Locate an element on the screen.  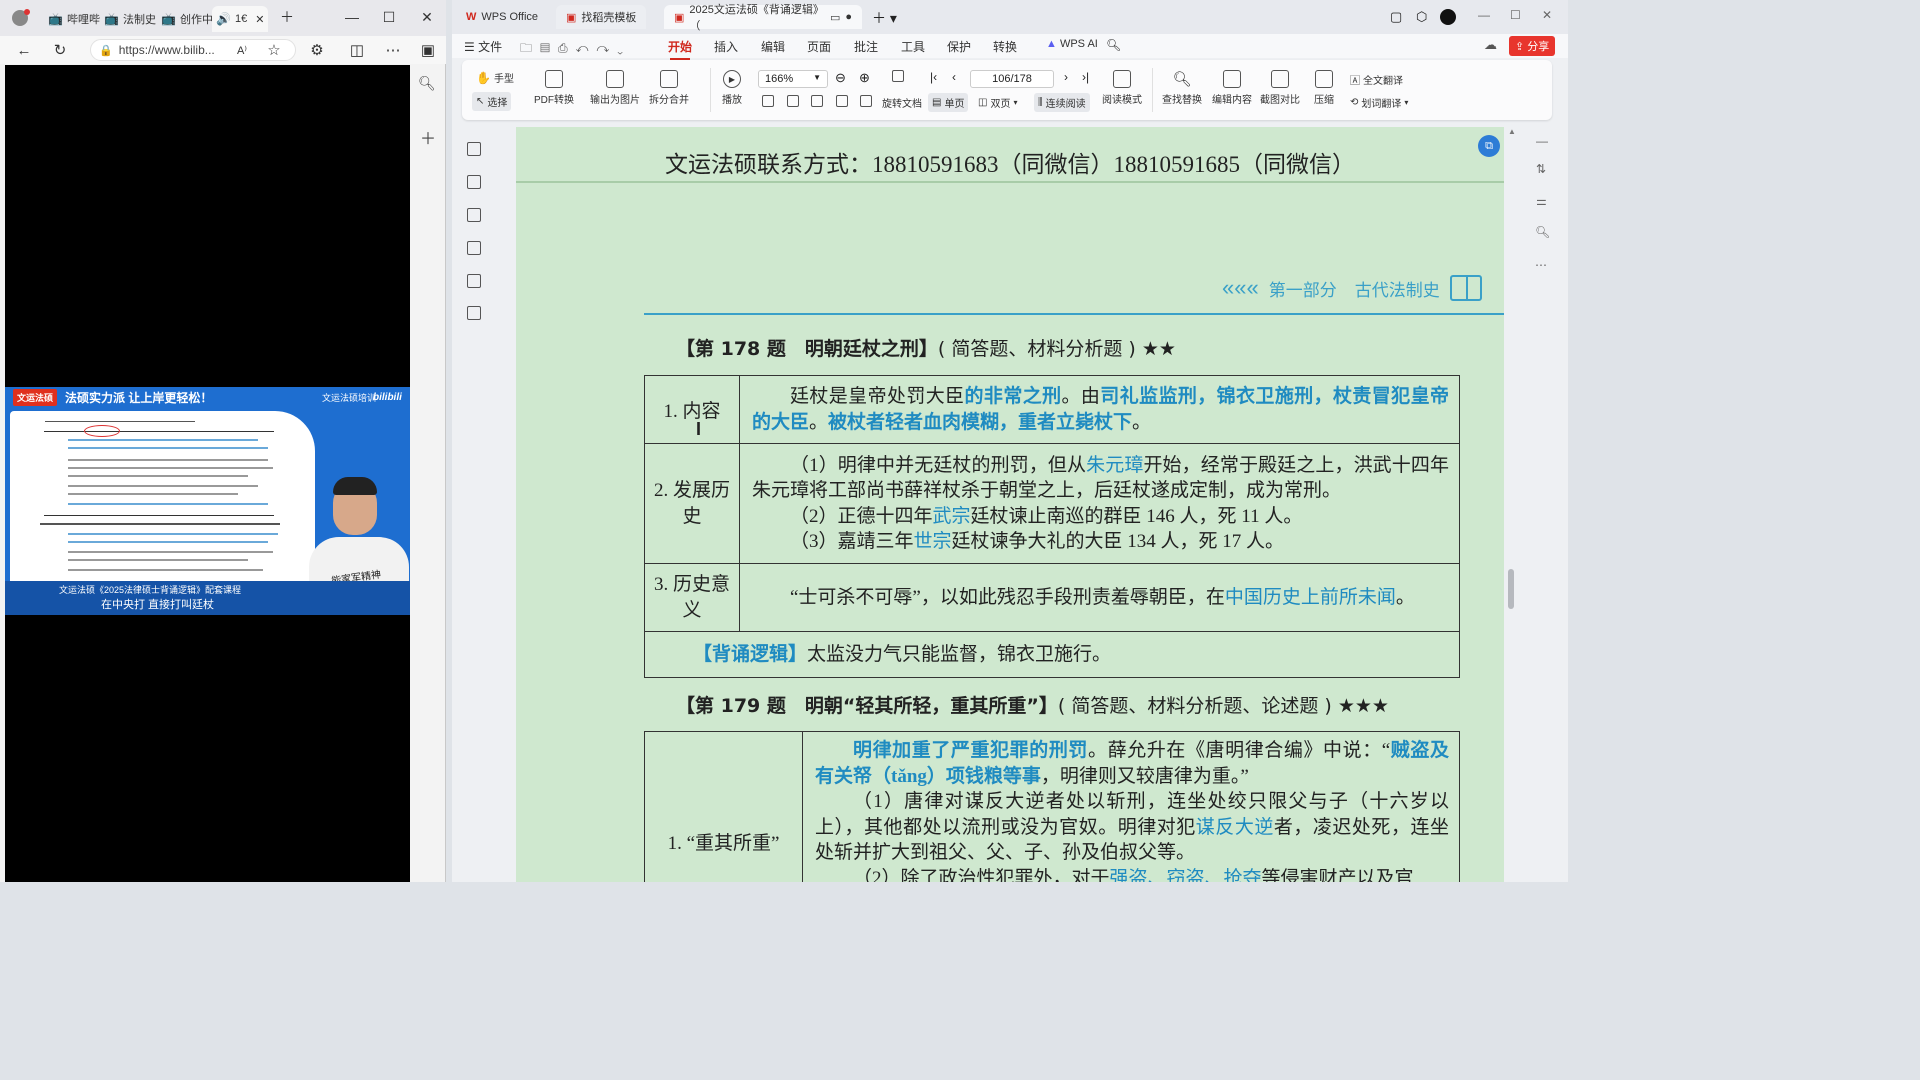
new-tab-button: ＋ ▾ is located at coordinates (884, 18).